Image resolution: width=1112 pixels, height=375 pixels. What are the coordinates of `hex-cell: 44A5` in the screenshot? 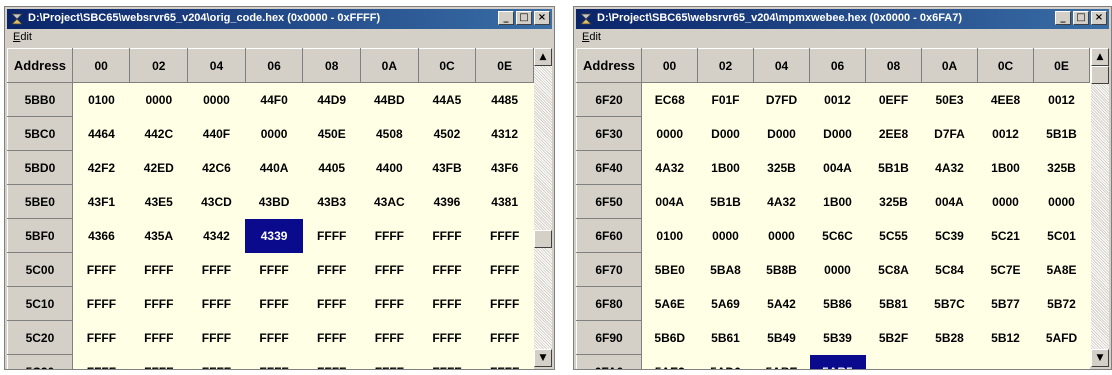 It's located at (447, 99).